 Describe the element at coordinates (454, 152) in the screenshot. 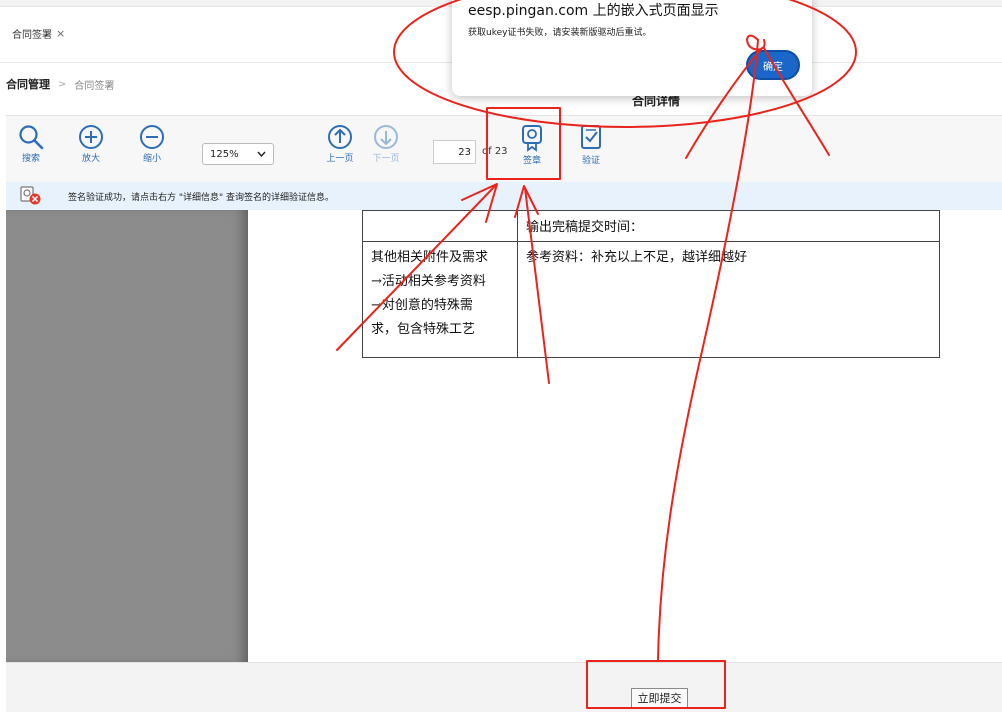

I see `page-number-input` at that location.